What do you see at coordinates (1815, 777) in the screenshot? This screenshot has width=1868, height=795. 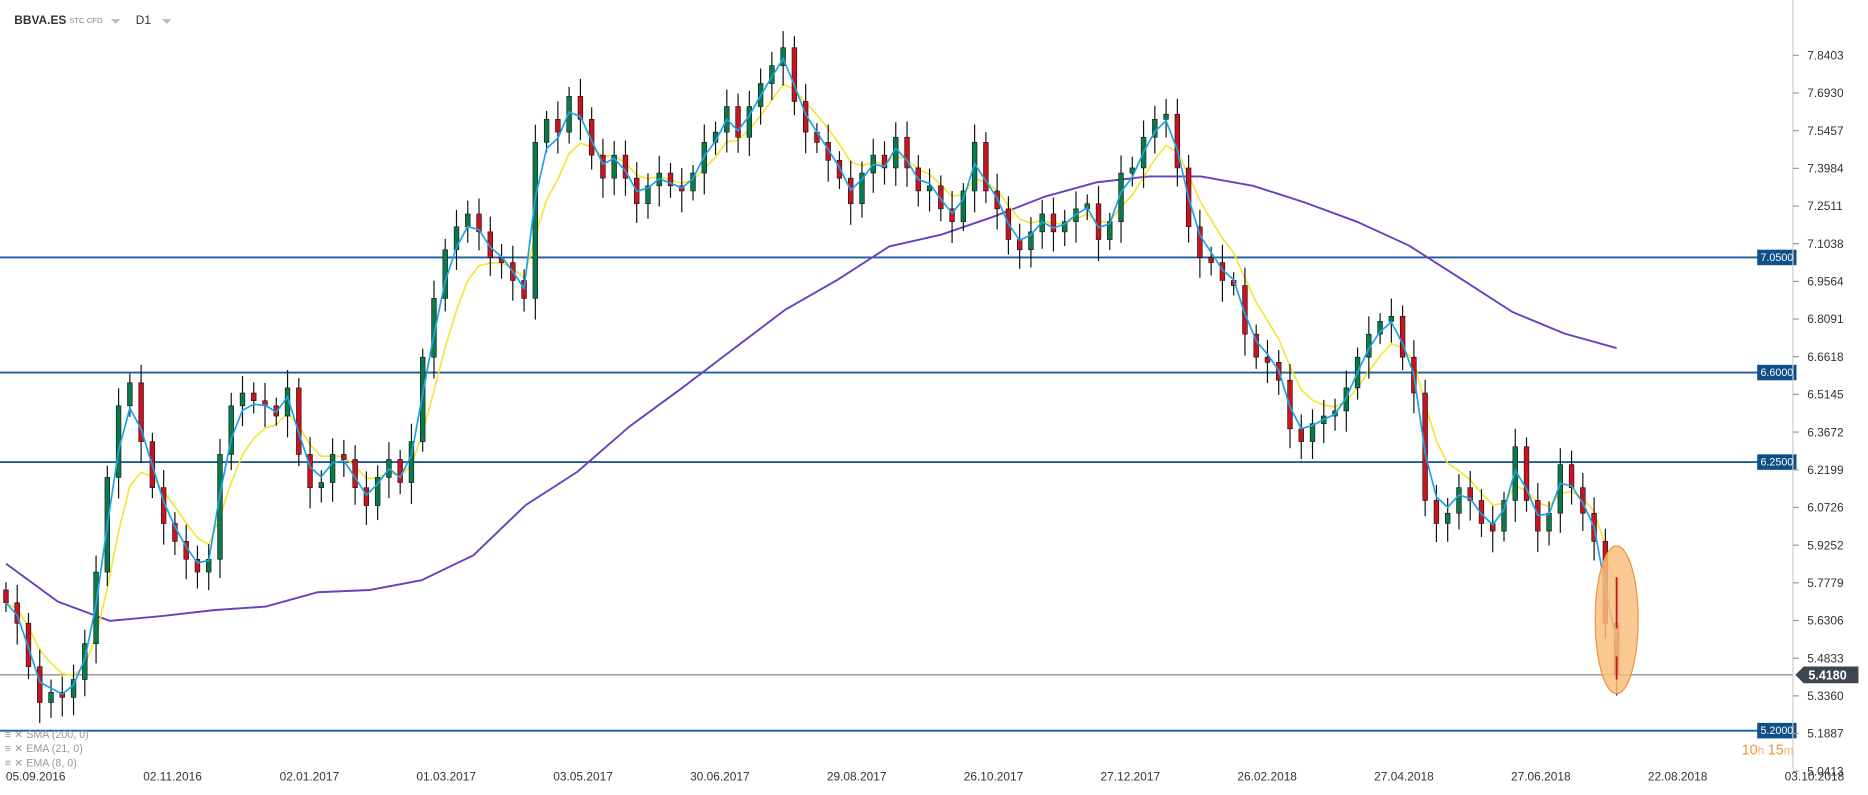 I see `date-tick-label: 03.10.2018` at bounding box center [1815, 777].